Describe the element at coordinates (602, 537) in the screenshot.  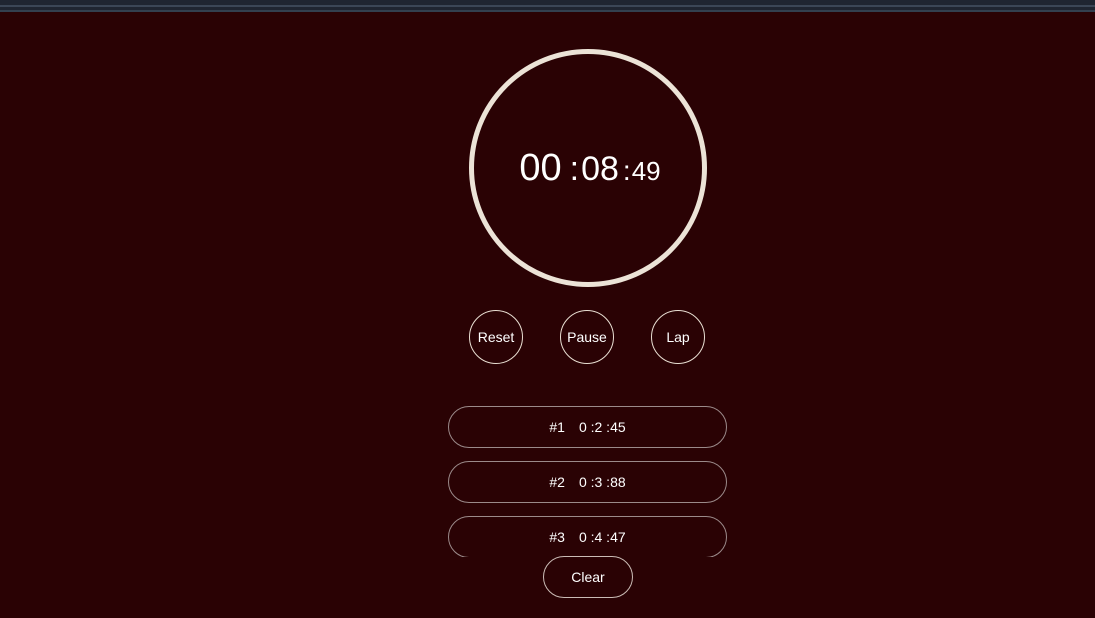
I see `lap-time: 0 :4 :47` at that location.